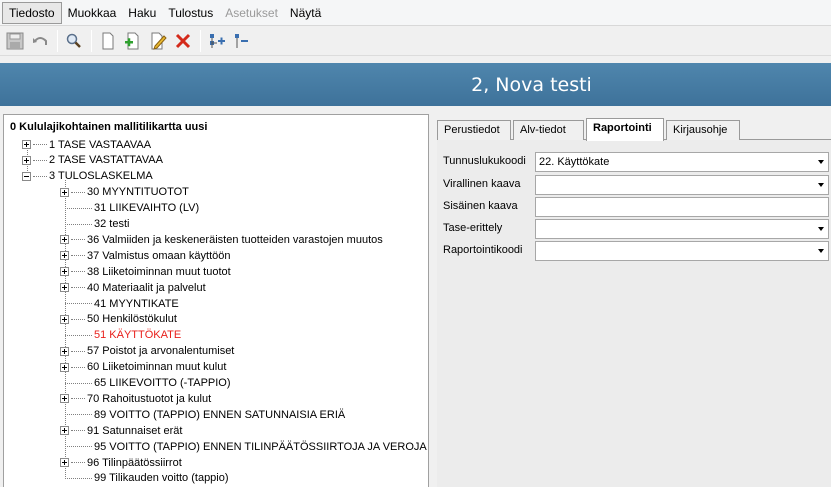 This screenshot has height=487, width=831. What do you see at coordinates (183, 41) in the screenshot?
I see `delete-icon` at bounding box center [183, 41].